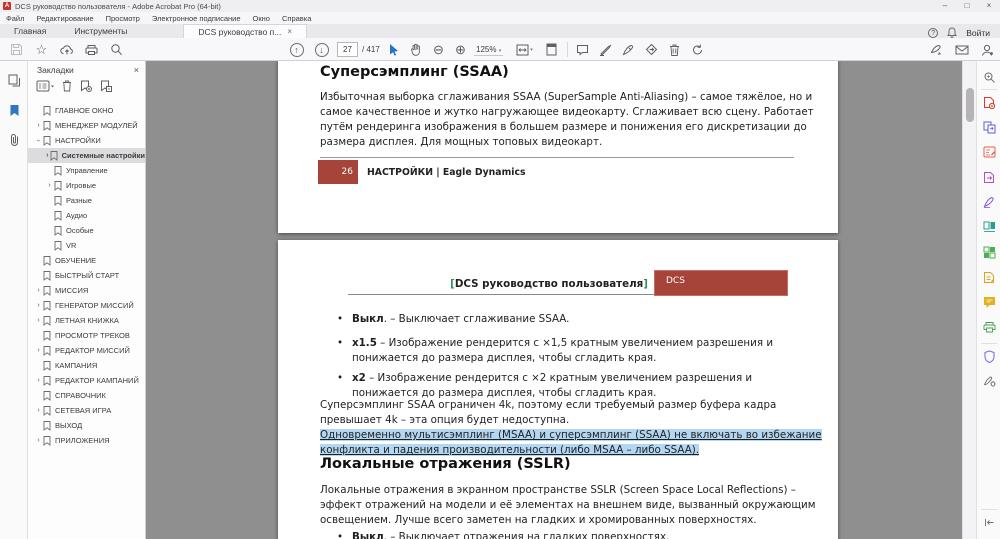 The width and height of the screenshot is (1000, 539). I want to click on bookmark-item: ВЫХОД, so click(86, 425).